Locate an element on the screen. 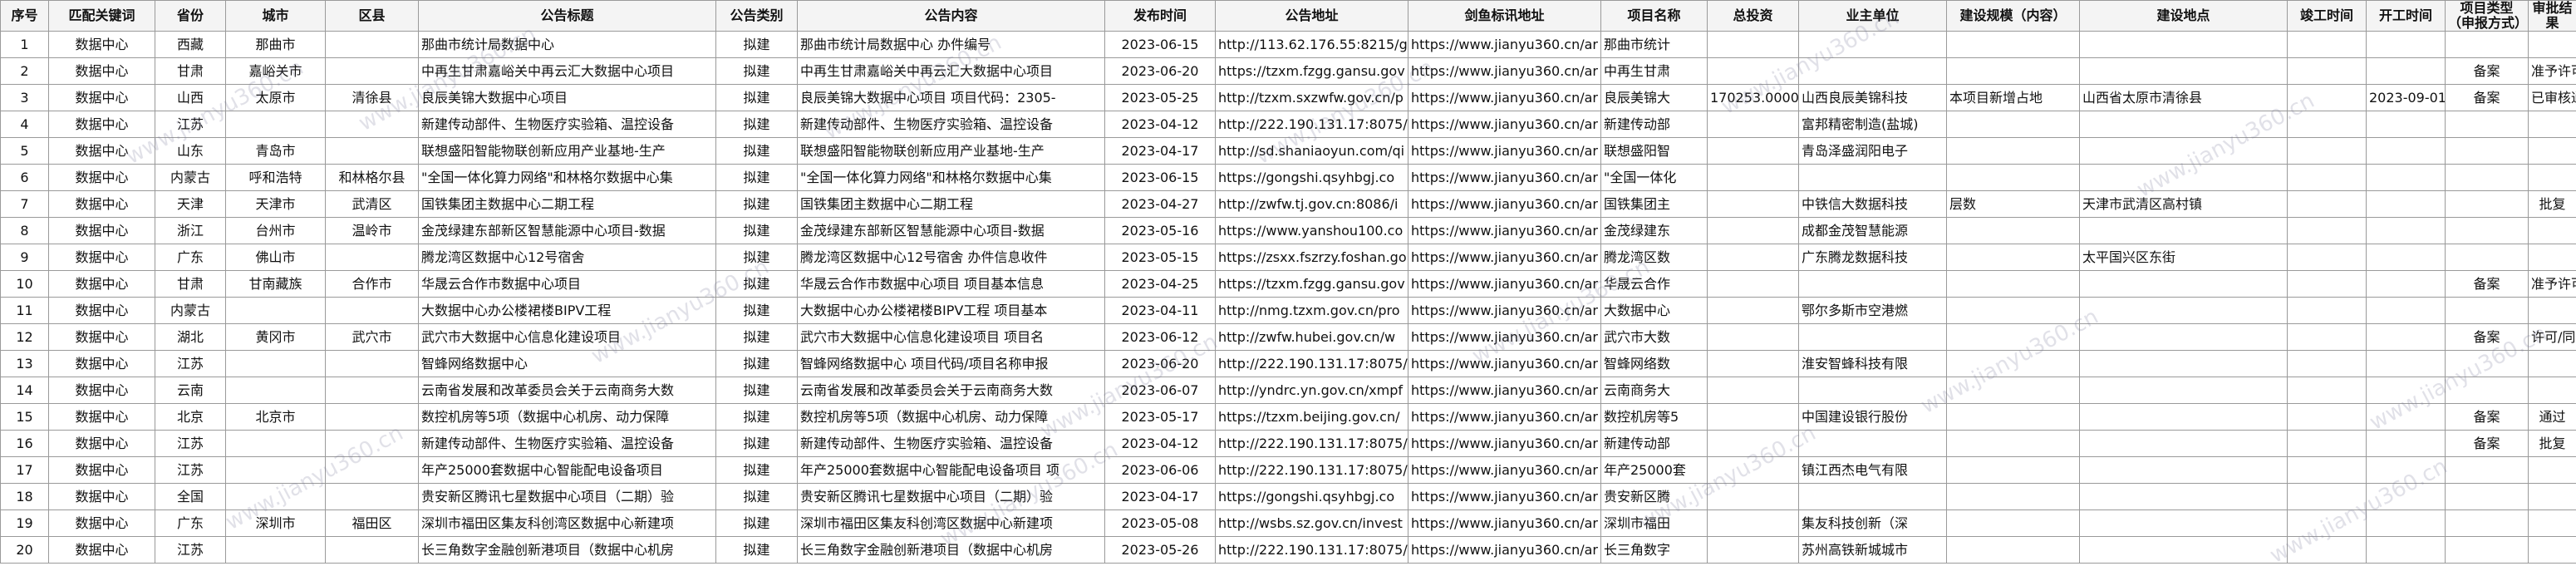  table-cell: 成都金茂智慧能源 is located at coordinates (1872, 231).